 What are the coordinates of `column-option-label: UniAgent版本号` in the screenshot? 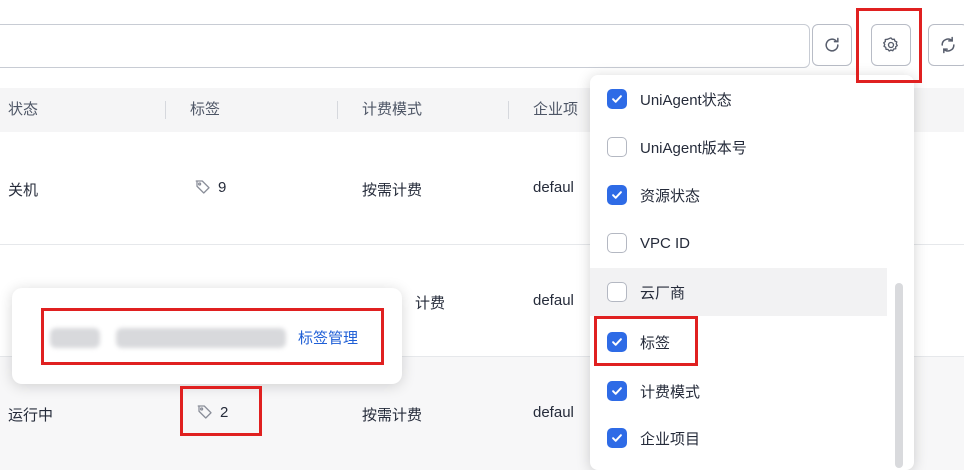 It's located at (693, 148).